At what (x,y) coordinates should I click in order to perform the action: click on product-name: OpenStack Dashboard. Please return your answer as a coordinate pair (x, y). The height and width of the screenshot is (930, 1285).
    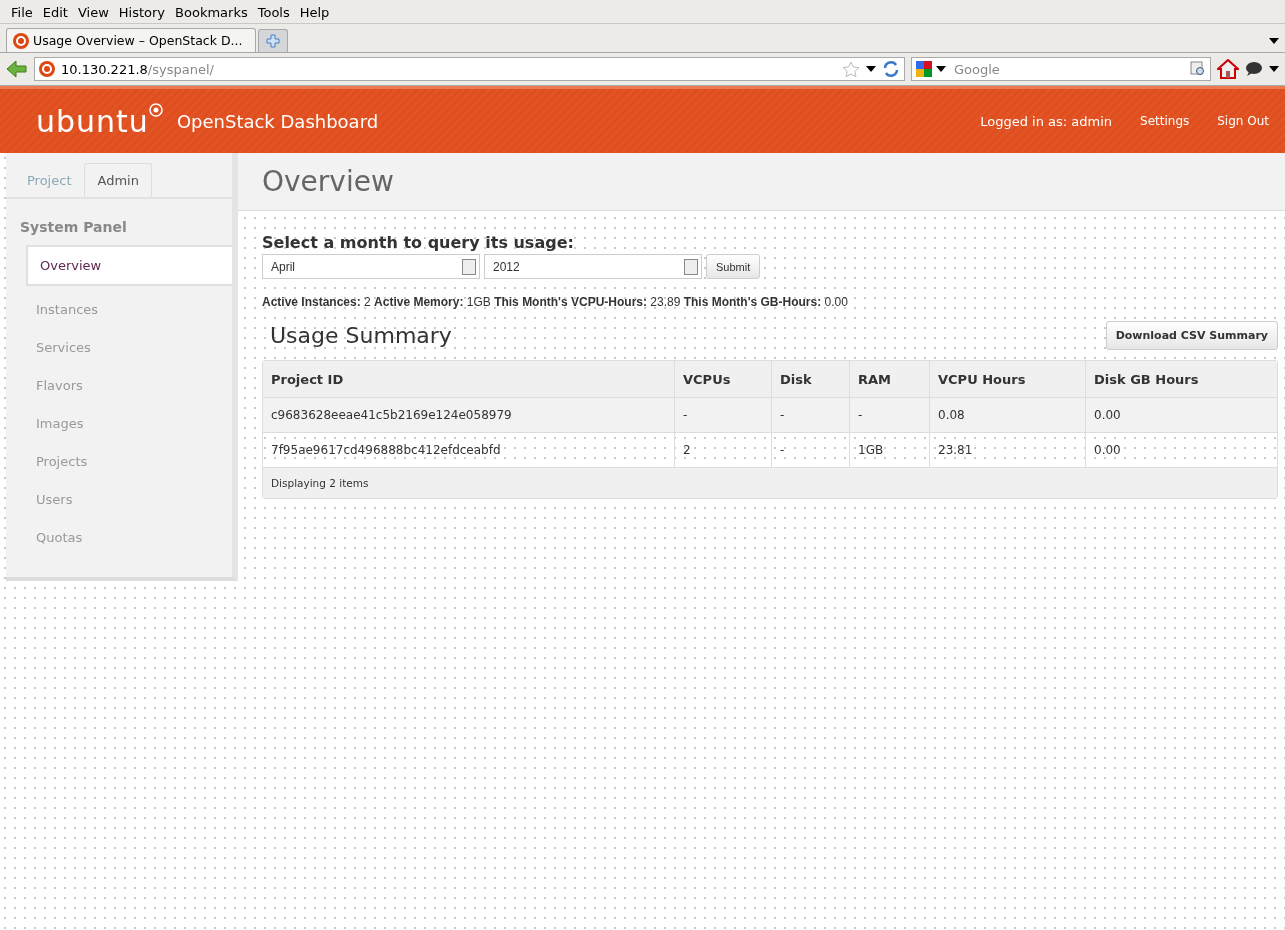
    Looking at the image, I should click on (277, 121).